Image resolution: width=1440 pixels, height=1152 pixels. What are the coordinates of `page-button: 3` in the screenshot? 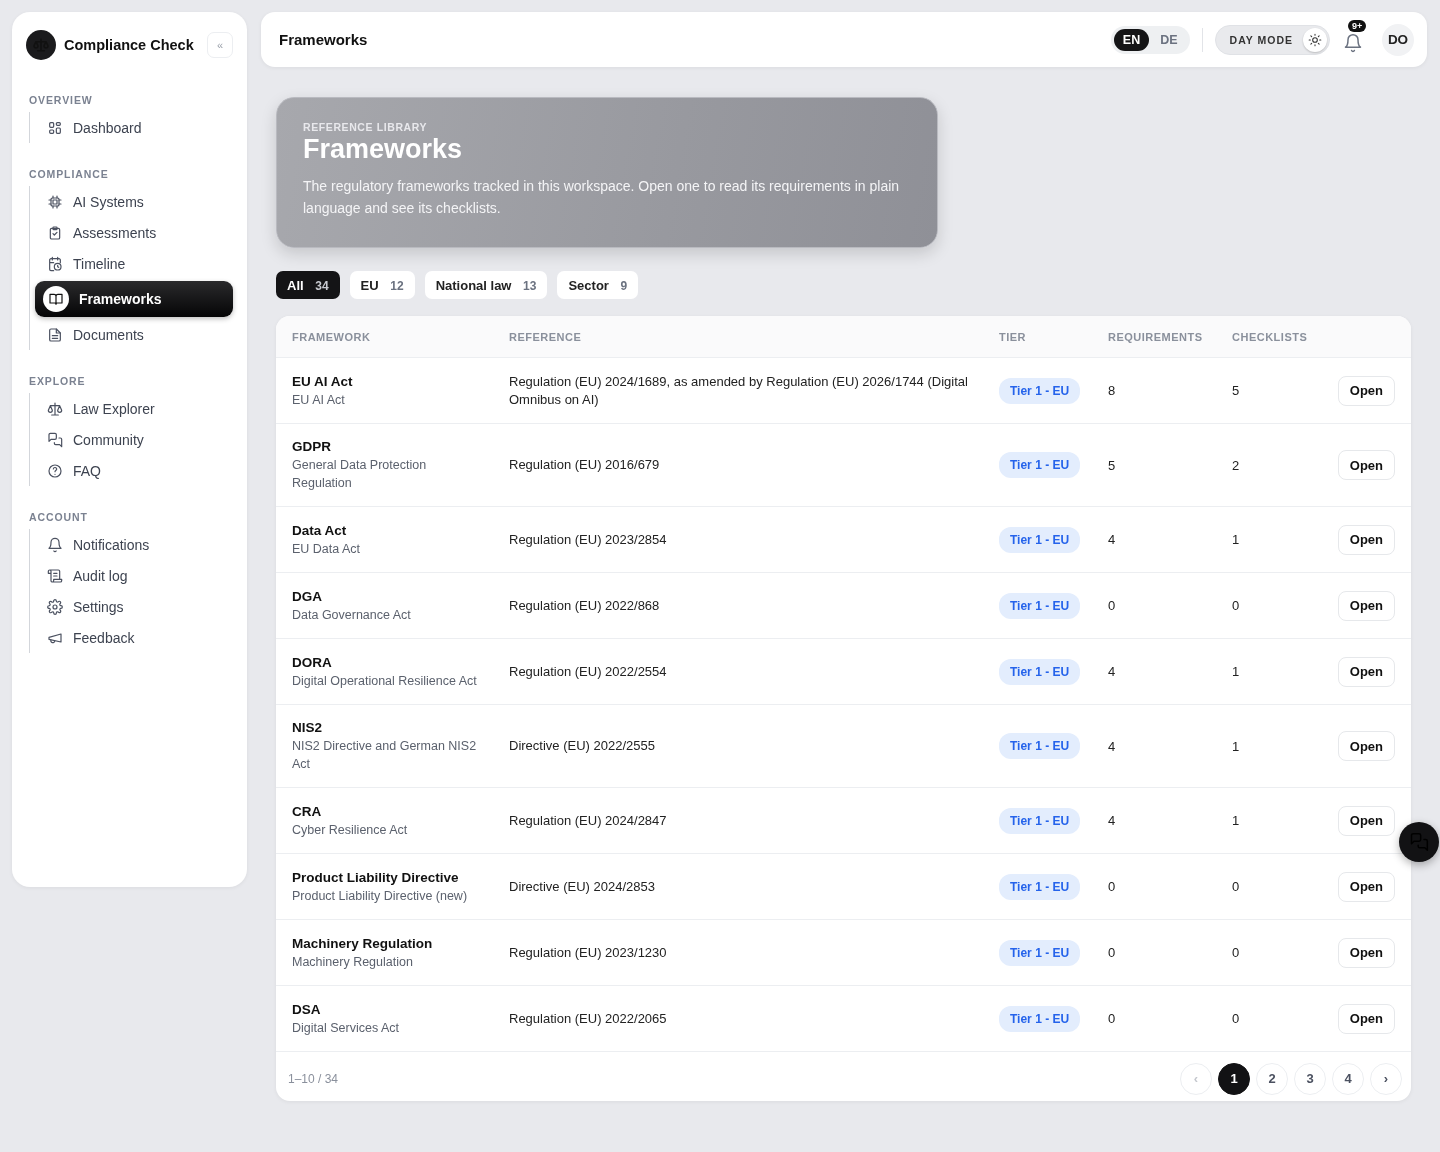 It's located at (1310, 1078).